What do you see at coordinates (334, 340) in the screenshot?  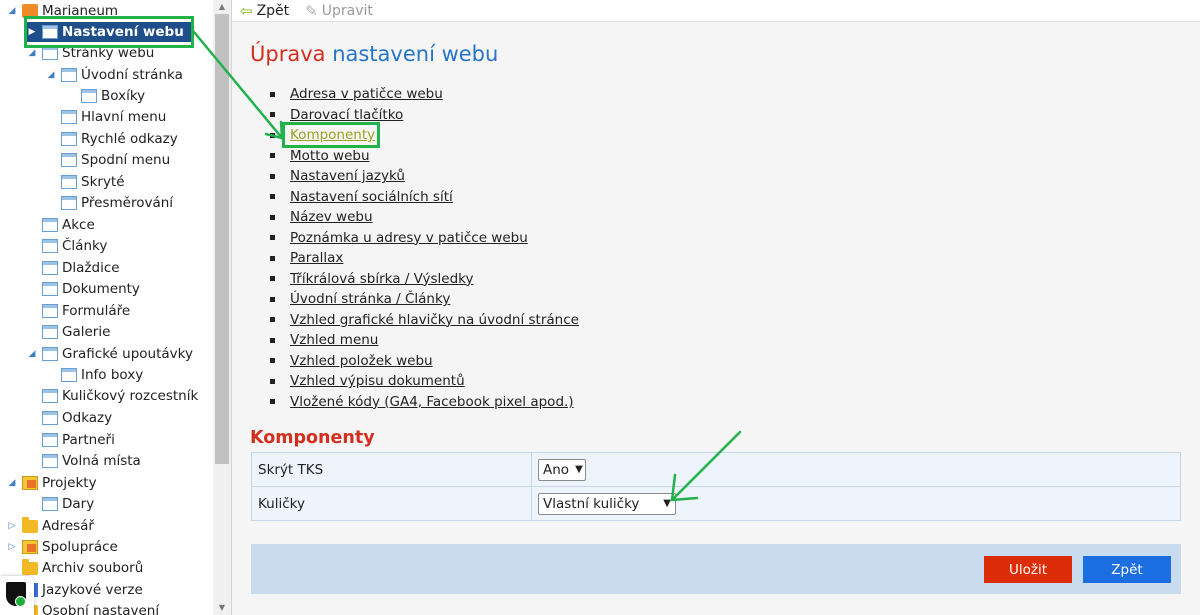 I see `settings-link: Vzhled menu` at bounding box center [334, 340].